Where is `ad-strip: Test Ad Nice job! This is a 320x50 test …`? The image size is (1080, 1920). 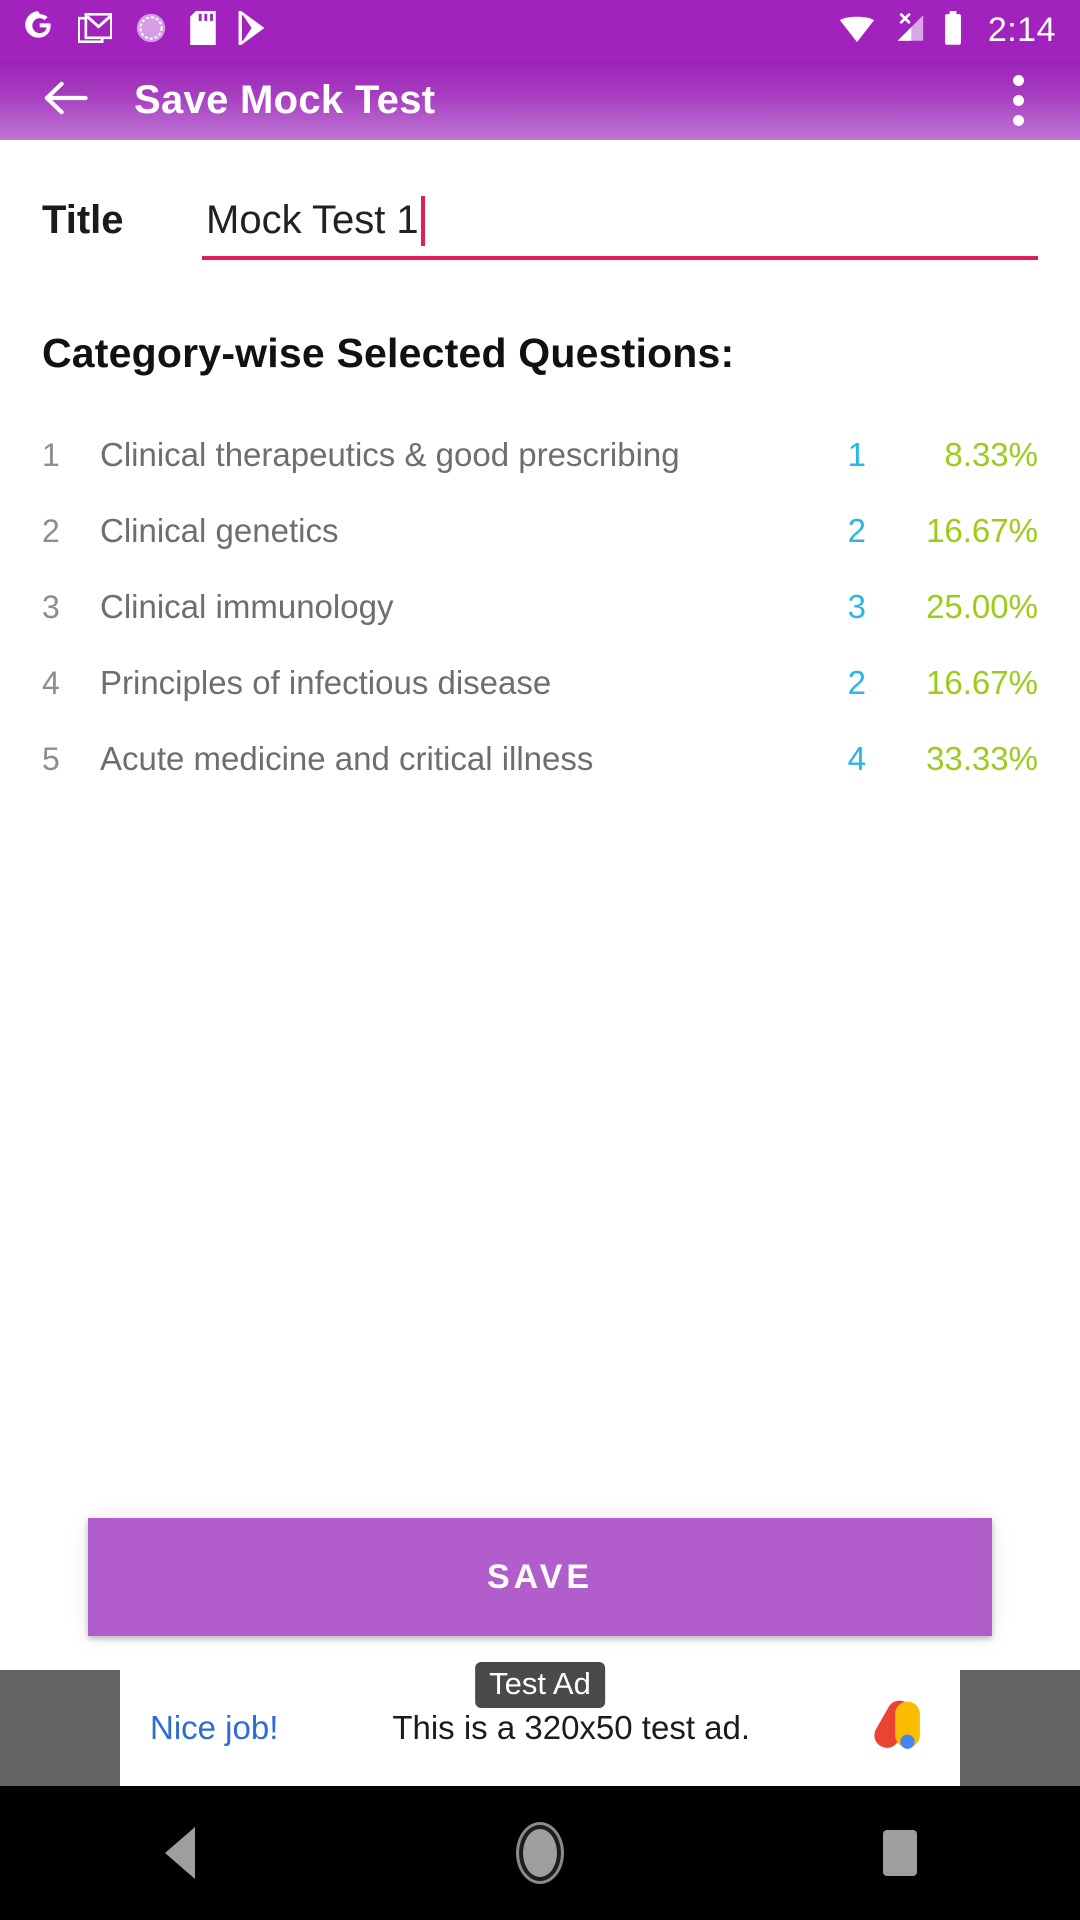 ad-strip: Test Ad Nice job! This is a 320x50 test … is located at coordinates (540, 1724).